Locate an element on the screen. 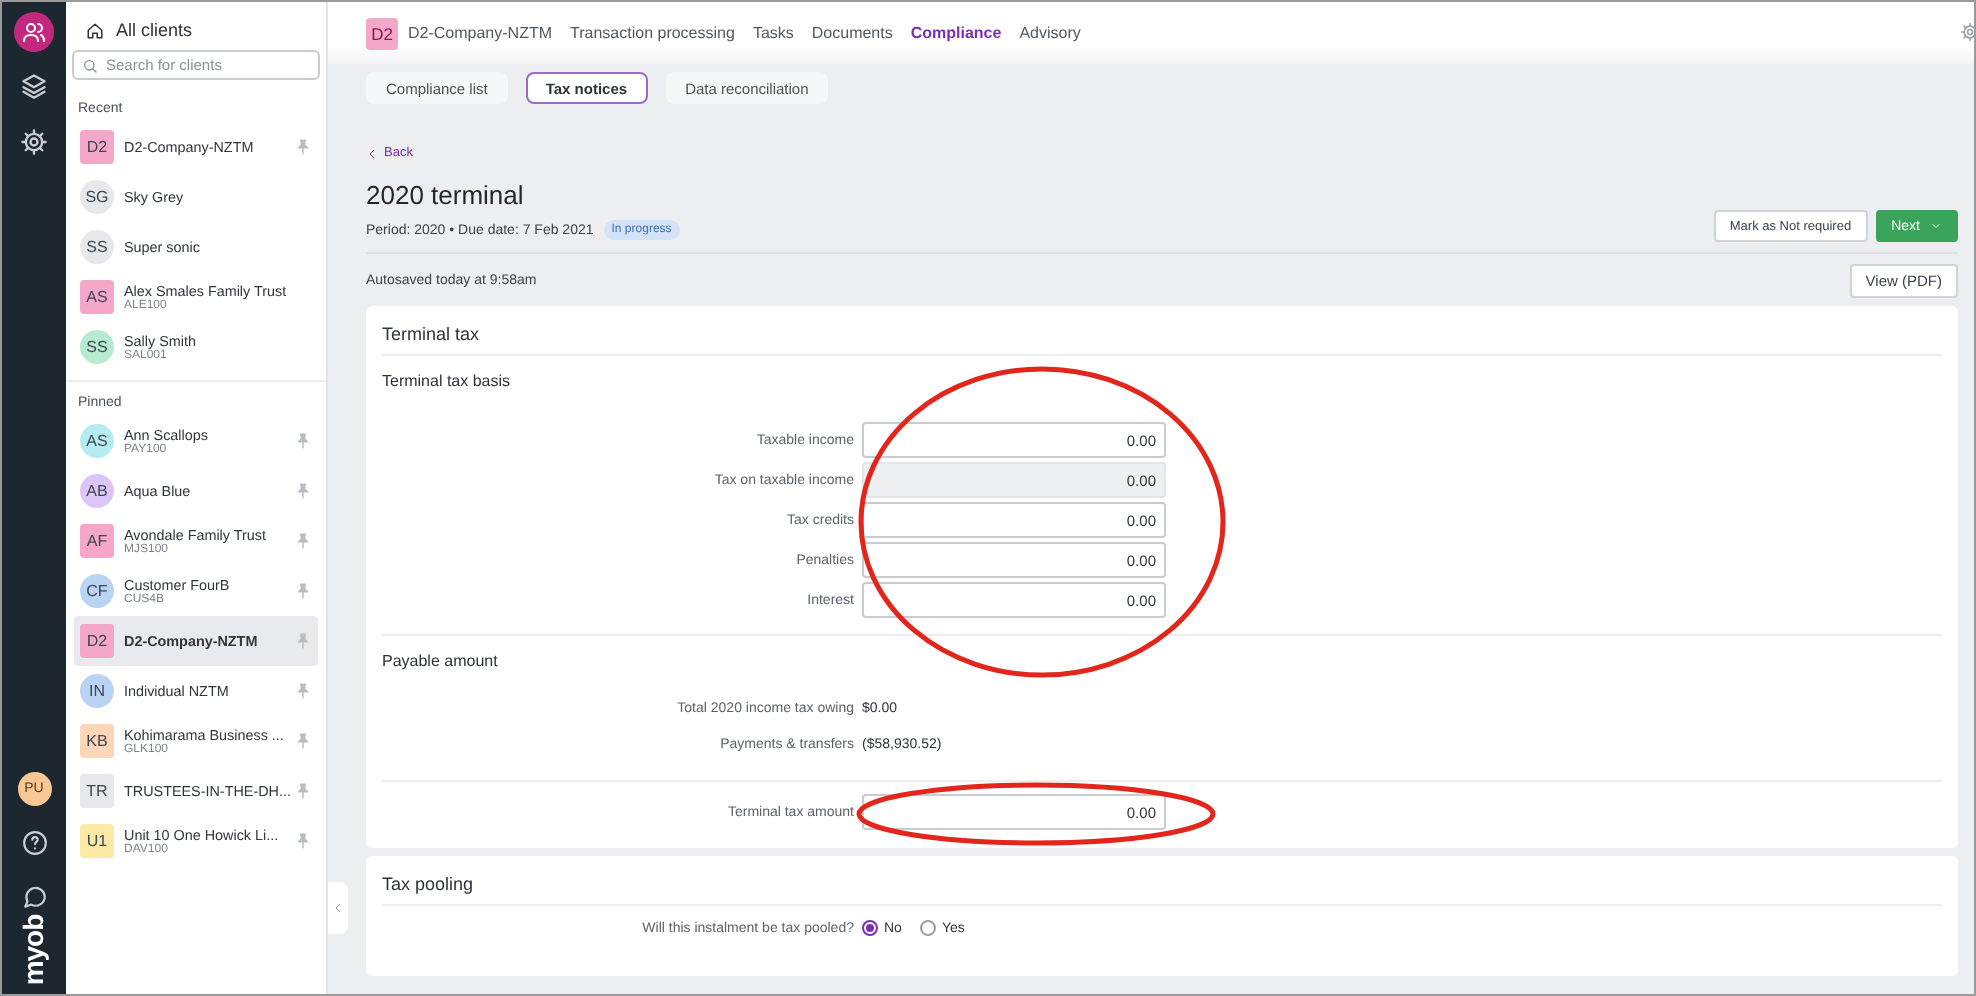 Image resolution: width=1976 pixels, height=996 pixels. client-avatar: AB is located at coordinates (97, 491).